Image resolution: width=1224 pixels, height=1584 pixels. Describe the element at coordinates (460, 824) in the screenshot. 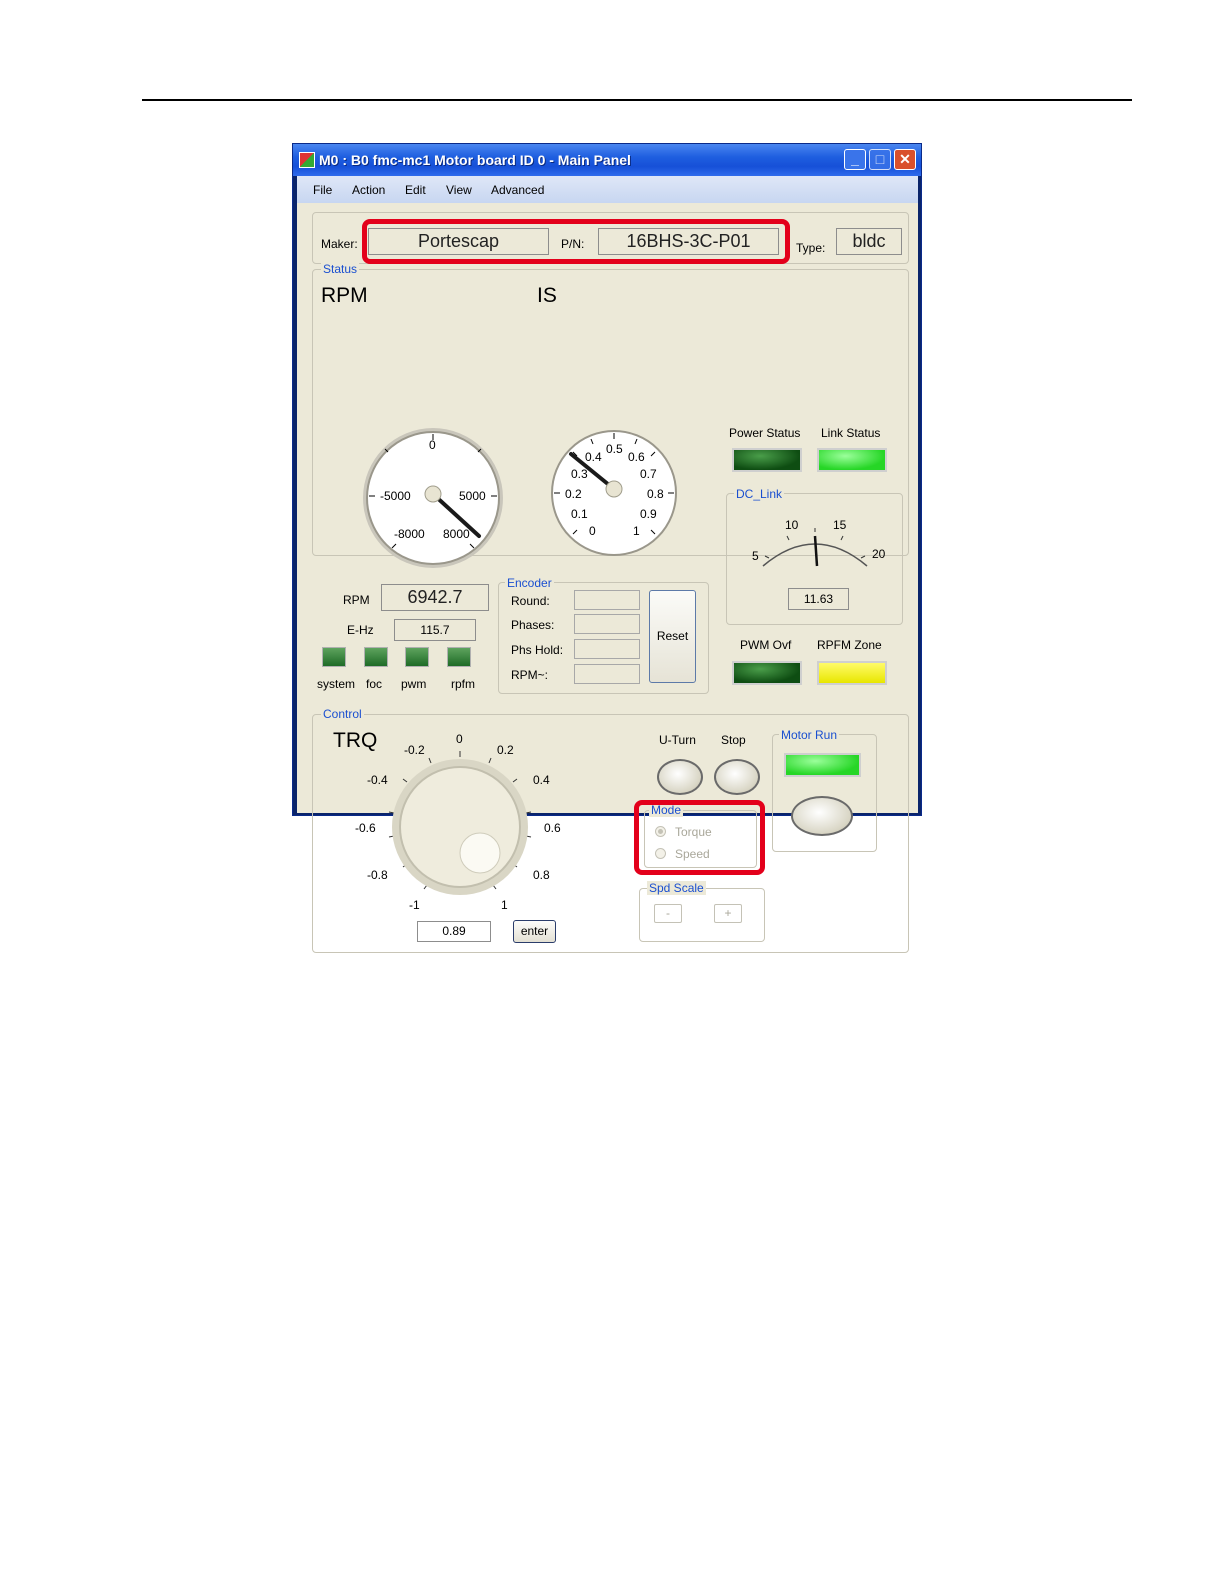

I see `trq-knob` at that location.